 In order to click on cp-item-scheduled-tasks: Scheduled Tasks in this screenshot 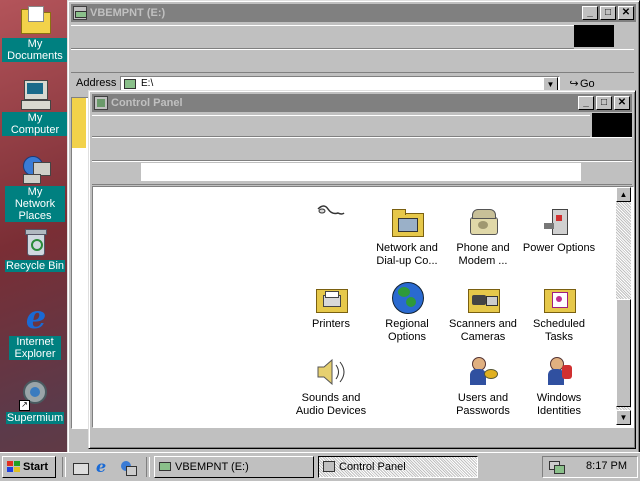, I will do `click(559, 312)`.